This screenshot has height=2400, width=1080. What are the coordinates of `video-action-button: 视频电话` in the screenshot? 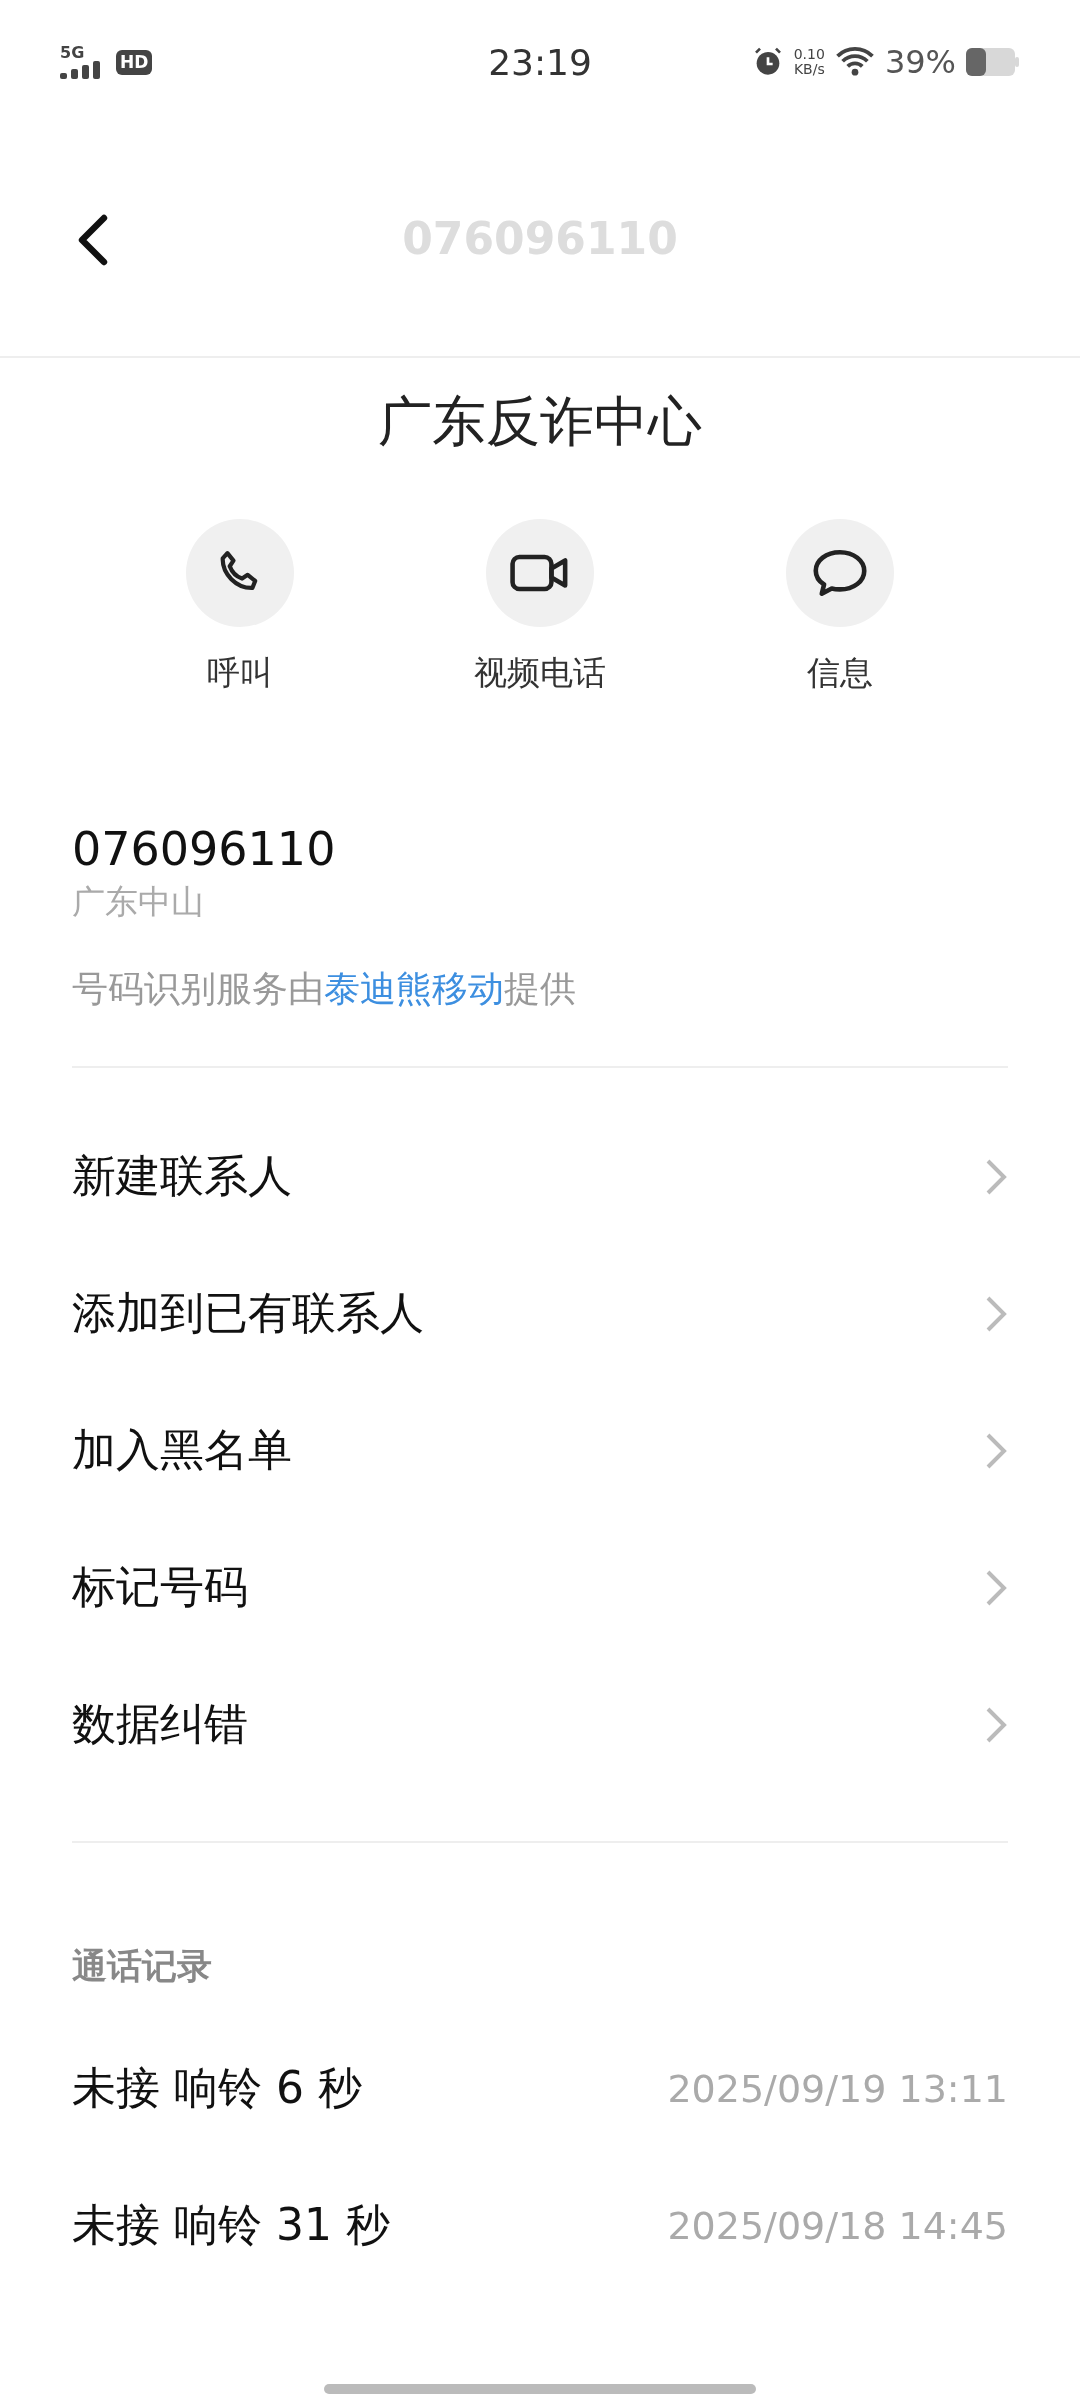 It's located at (540, 607).